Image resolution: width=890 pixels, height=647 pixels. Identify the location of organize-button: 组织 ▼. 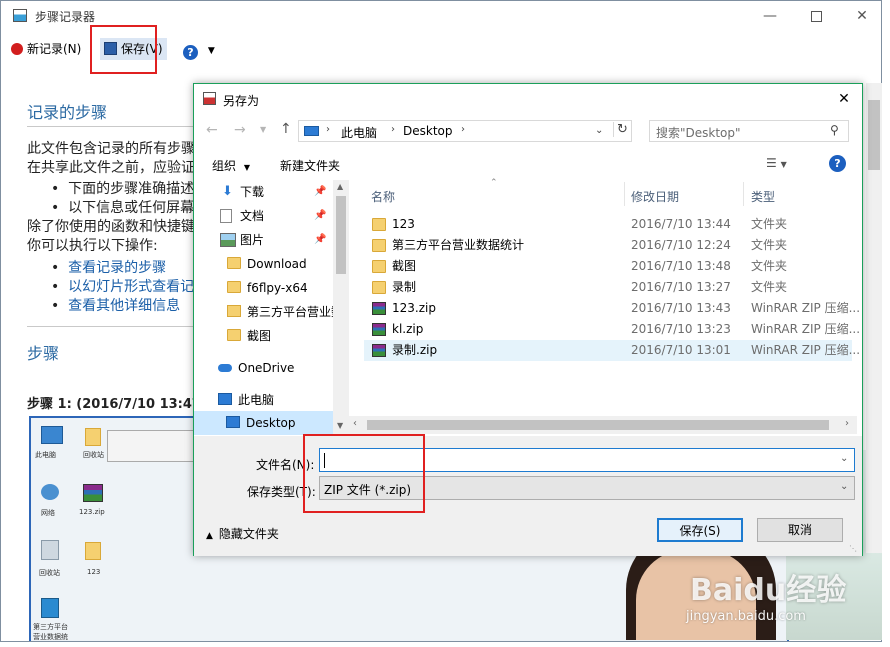
(231, 165).